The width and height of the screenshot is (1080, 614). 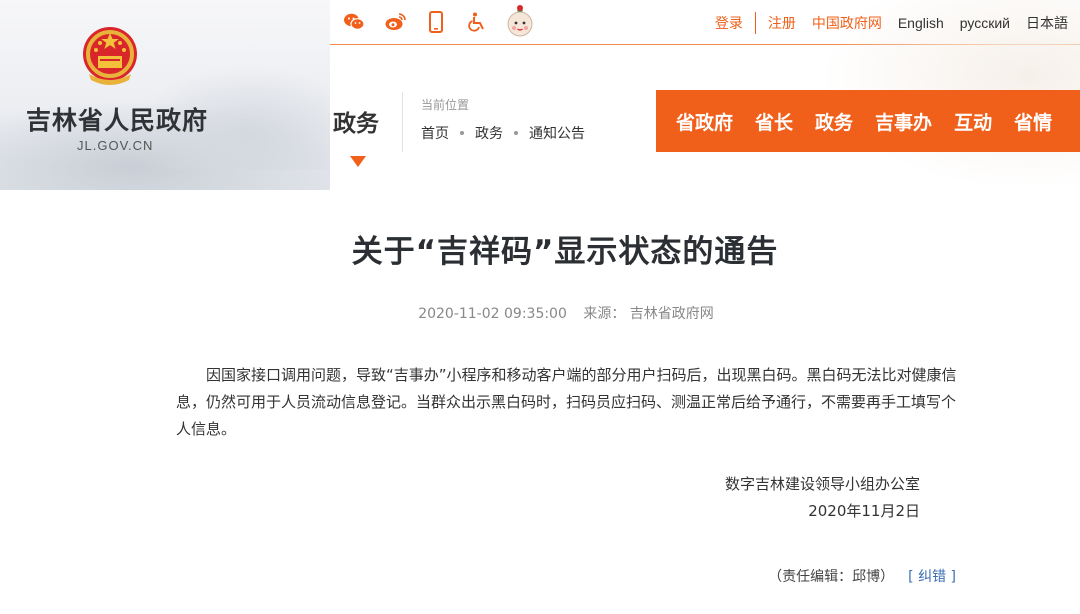 What do you see at coordinates (117, 119) in the screenshot?
I see `site-name: 吉林省人民政府` at bounding box center [117, 119].